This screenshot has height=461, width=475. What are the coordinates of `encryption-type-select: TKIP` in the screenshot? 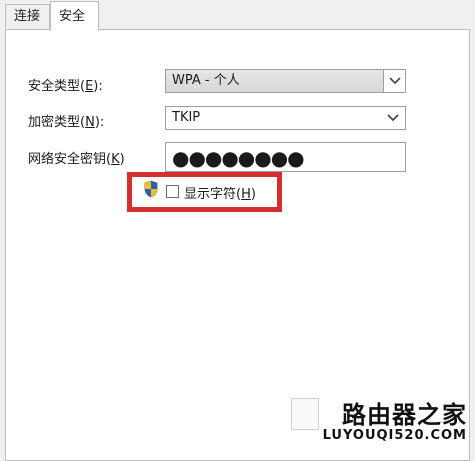 It's located at (285, 118).